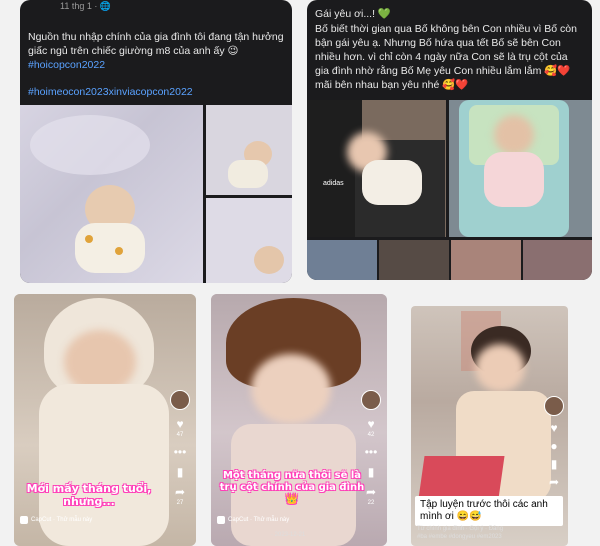 The height and width of the screenshot is (546, 600). I want to click on post-greeting: Gái yêu ơi...! 💚, so click(353, 14).